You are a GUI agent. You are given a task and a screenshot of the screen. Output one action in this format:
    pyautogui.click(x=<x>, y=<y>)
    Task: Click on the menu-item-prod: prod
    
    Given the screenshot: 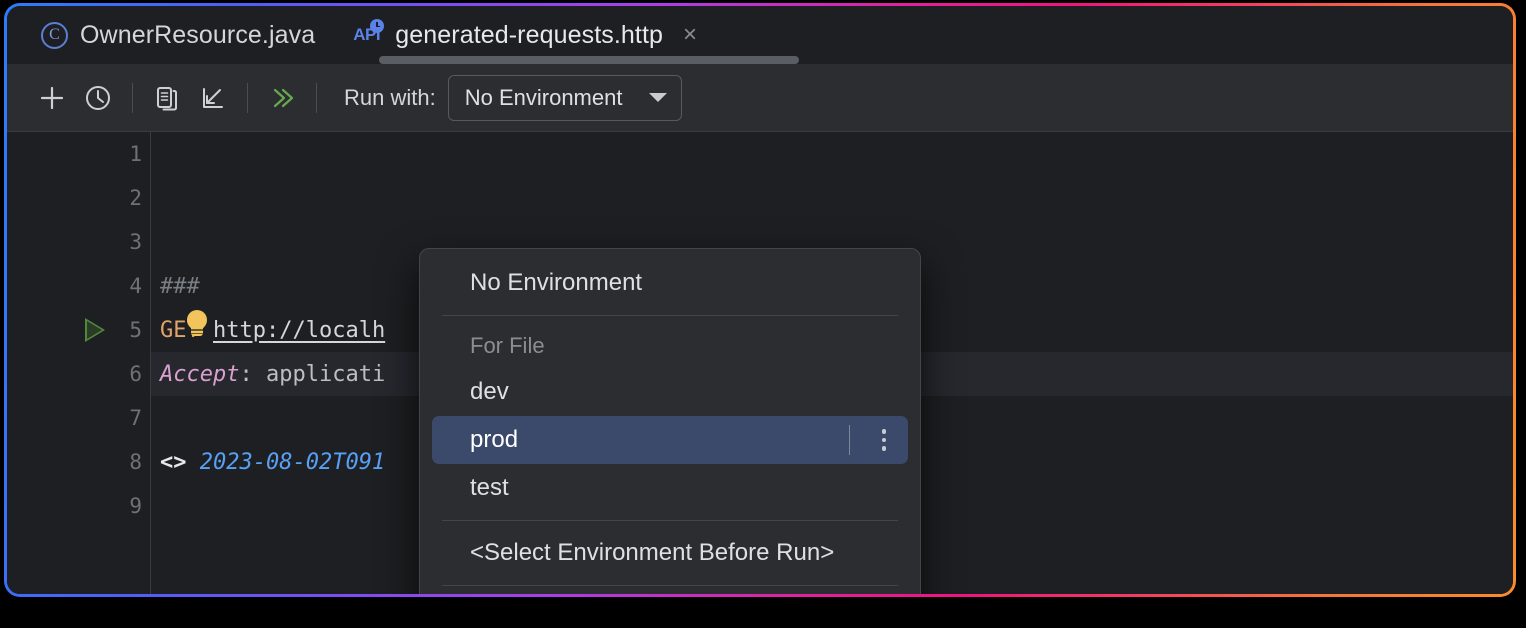 What is the action you would take?
    pyautogui.click(x=670, y=440)
    